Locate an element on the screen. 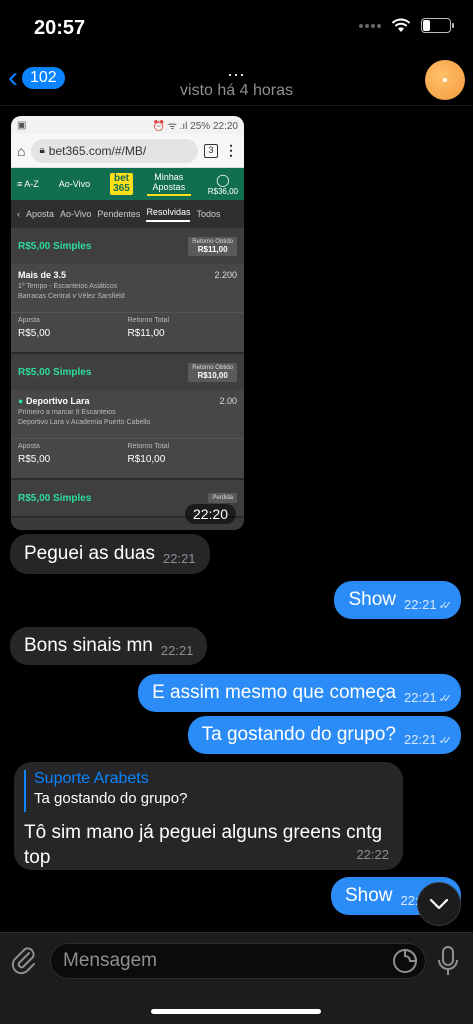 This screenshot has height=1024, width=473. signal-icon is located at coordinates (370, 25).